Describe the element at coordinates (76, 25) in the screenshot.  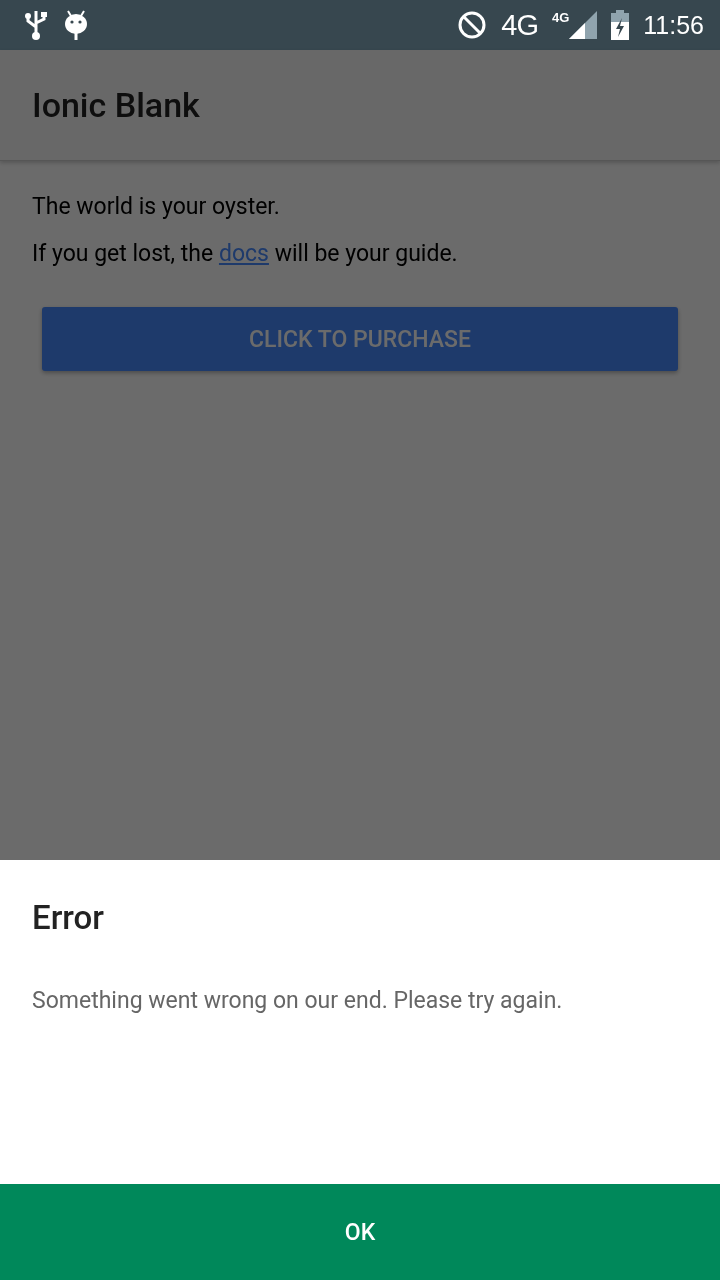
I see `android-icon` at that location.